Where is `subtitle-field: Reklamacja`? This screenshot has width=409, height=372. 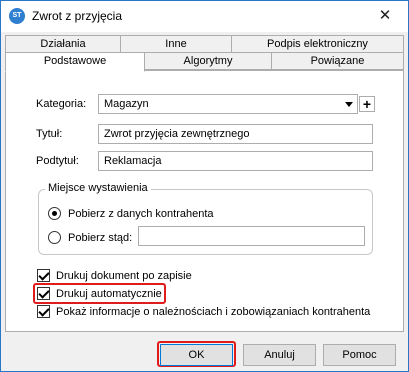 subtitle-field: Reklamacja is located at coordinates (235, 161).